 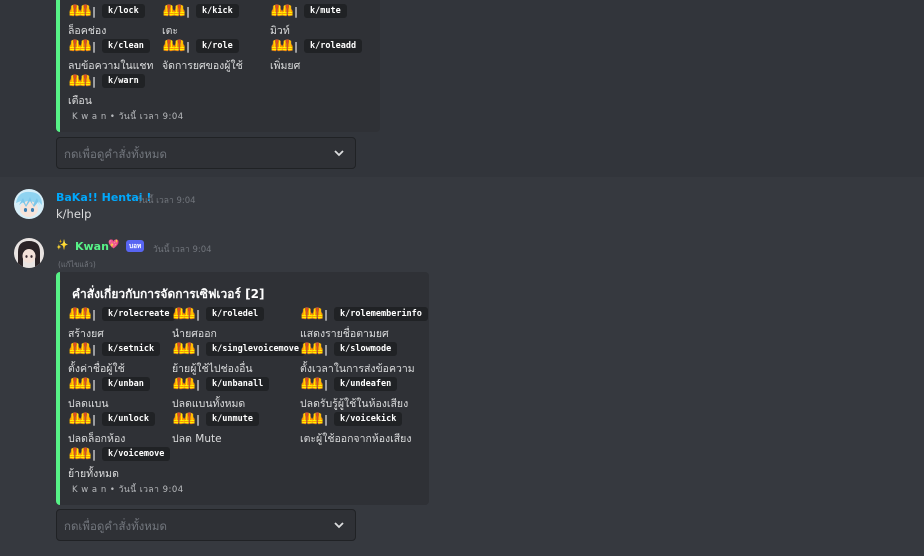 I want to click on username: Kwan, so click(x=92, y=246).